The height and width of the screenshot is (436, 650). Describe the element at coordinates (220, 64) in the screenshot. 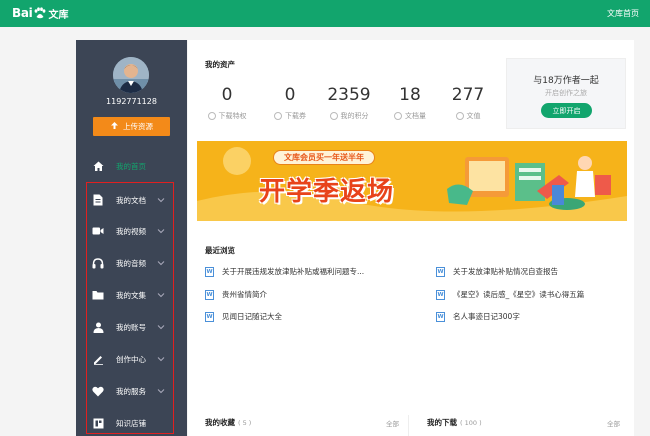

I see `assets-title: 我的资产` at that location.